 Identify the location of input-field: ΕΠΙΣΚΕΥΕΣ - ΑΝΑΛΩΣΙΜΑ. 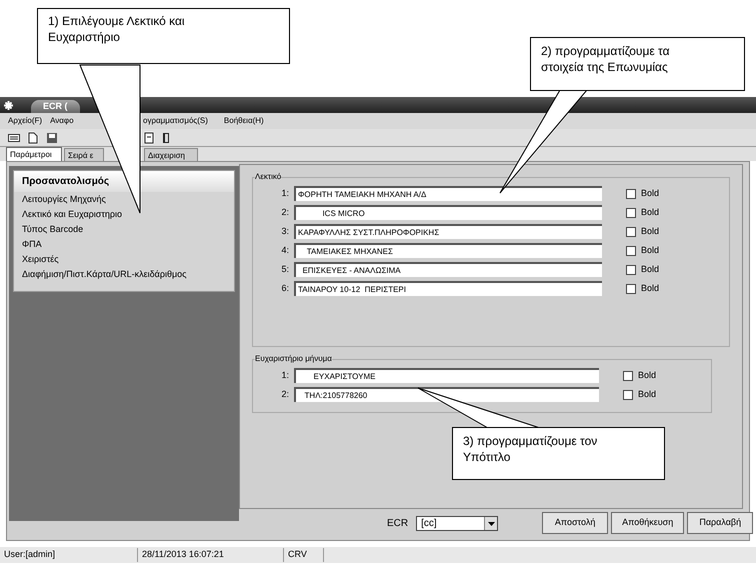
(448, 269).